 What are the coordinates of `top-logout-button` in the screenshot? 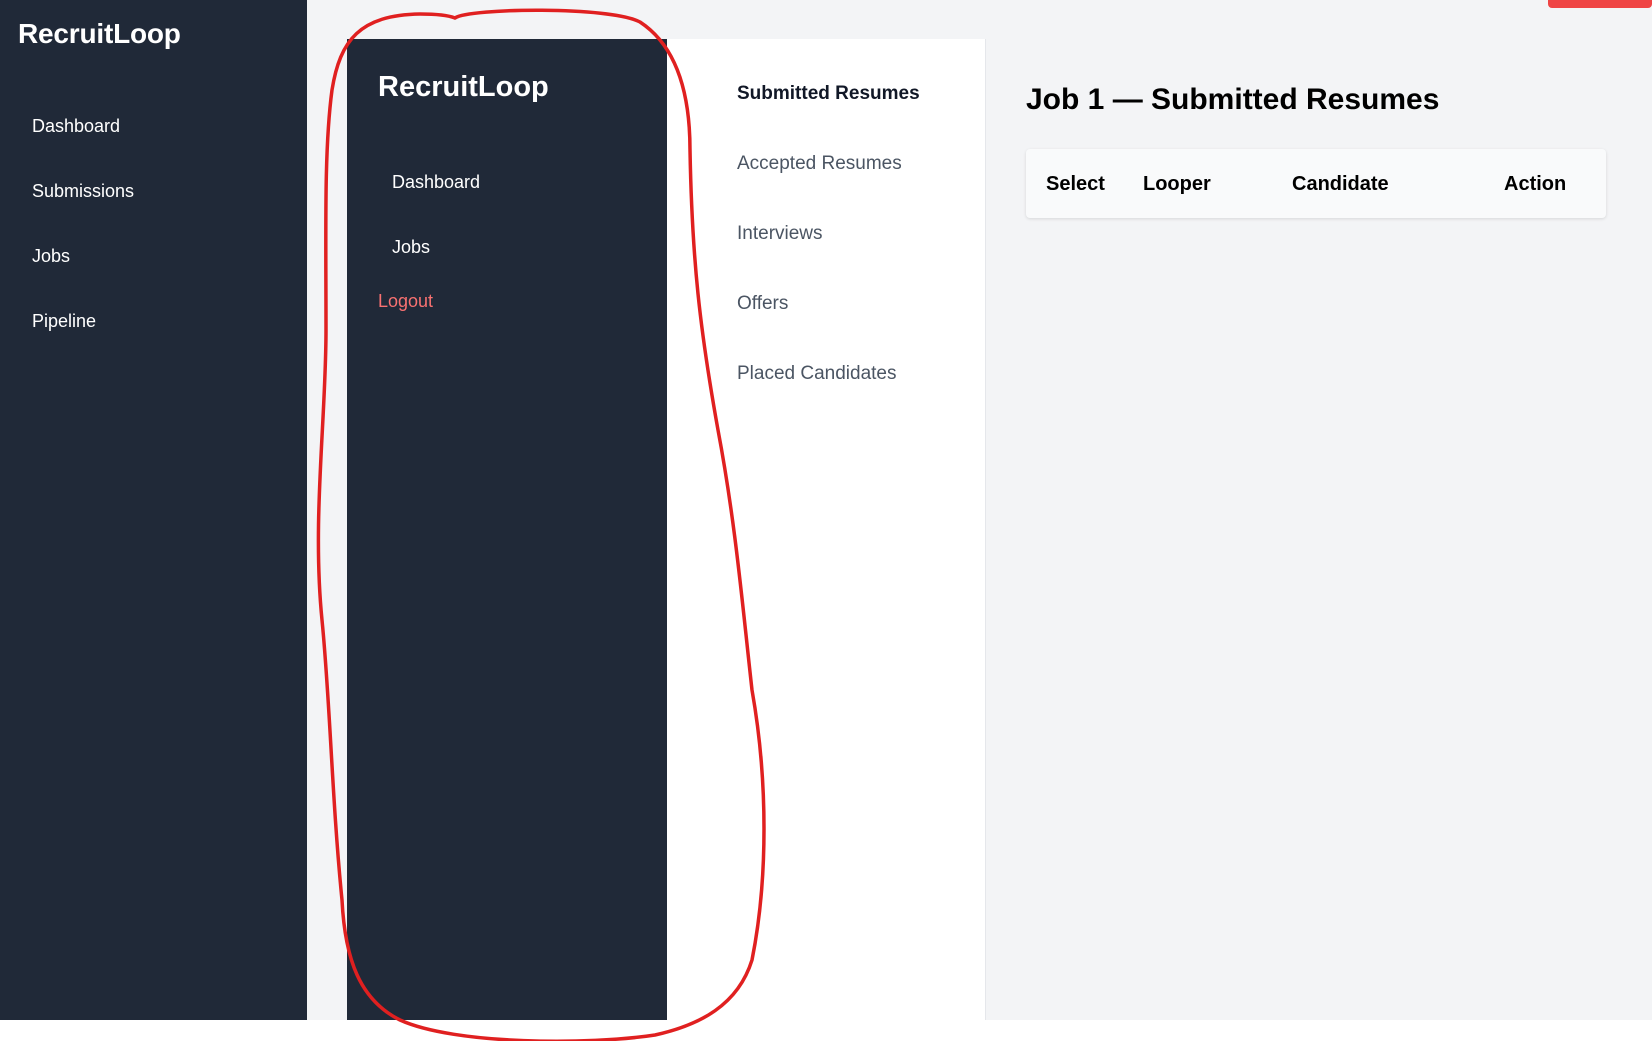 It's located at (1600, 4).